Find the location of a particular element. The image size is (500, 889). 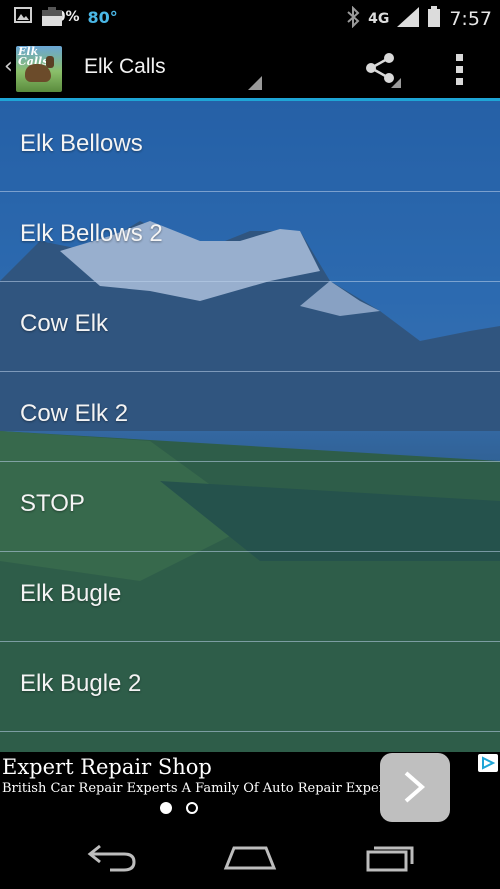

list-item-elk-bugle-2: Elk Bugle 2 is located at coordinates (250, 686).